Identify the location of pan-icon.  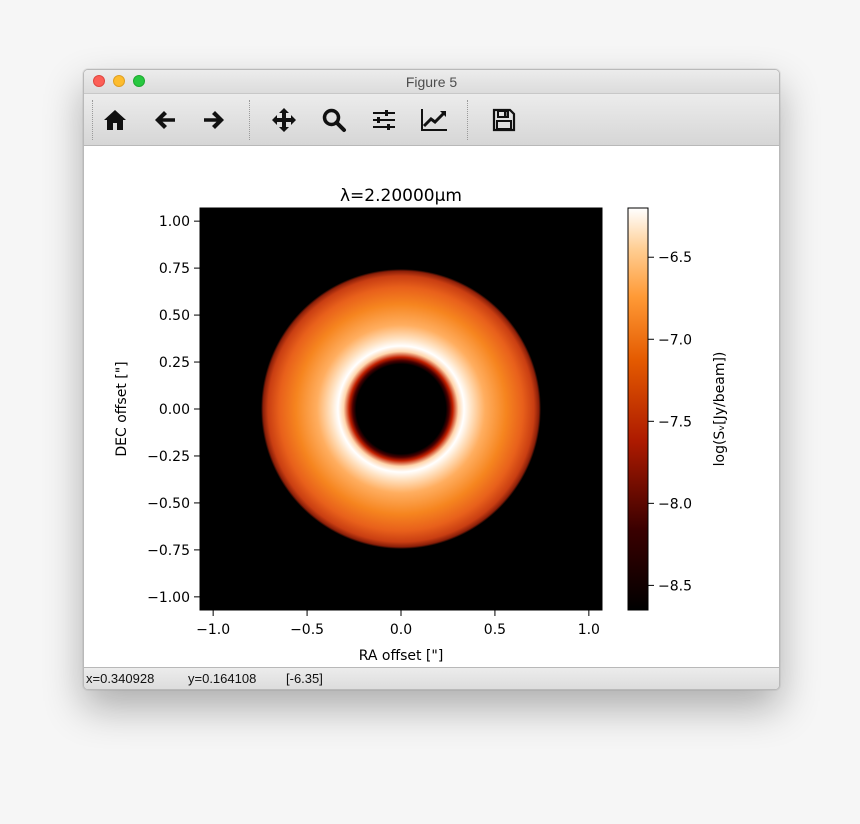
(284, 120).